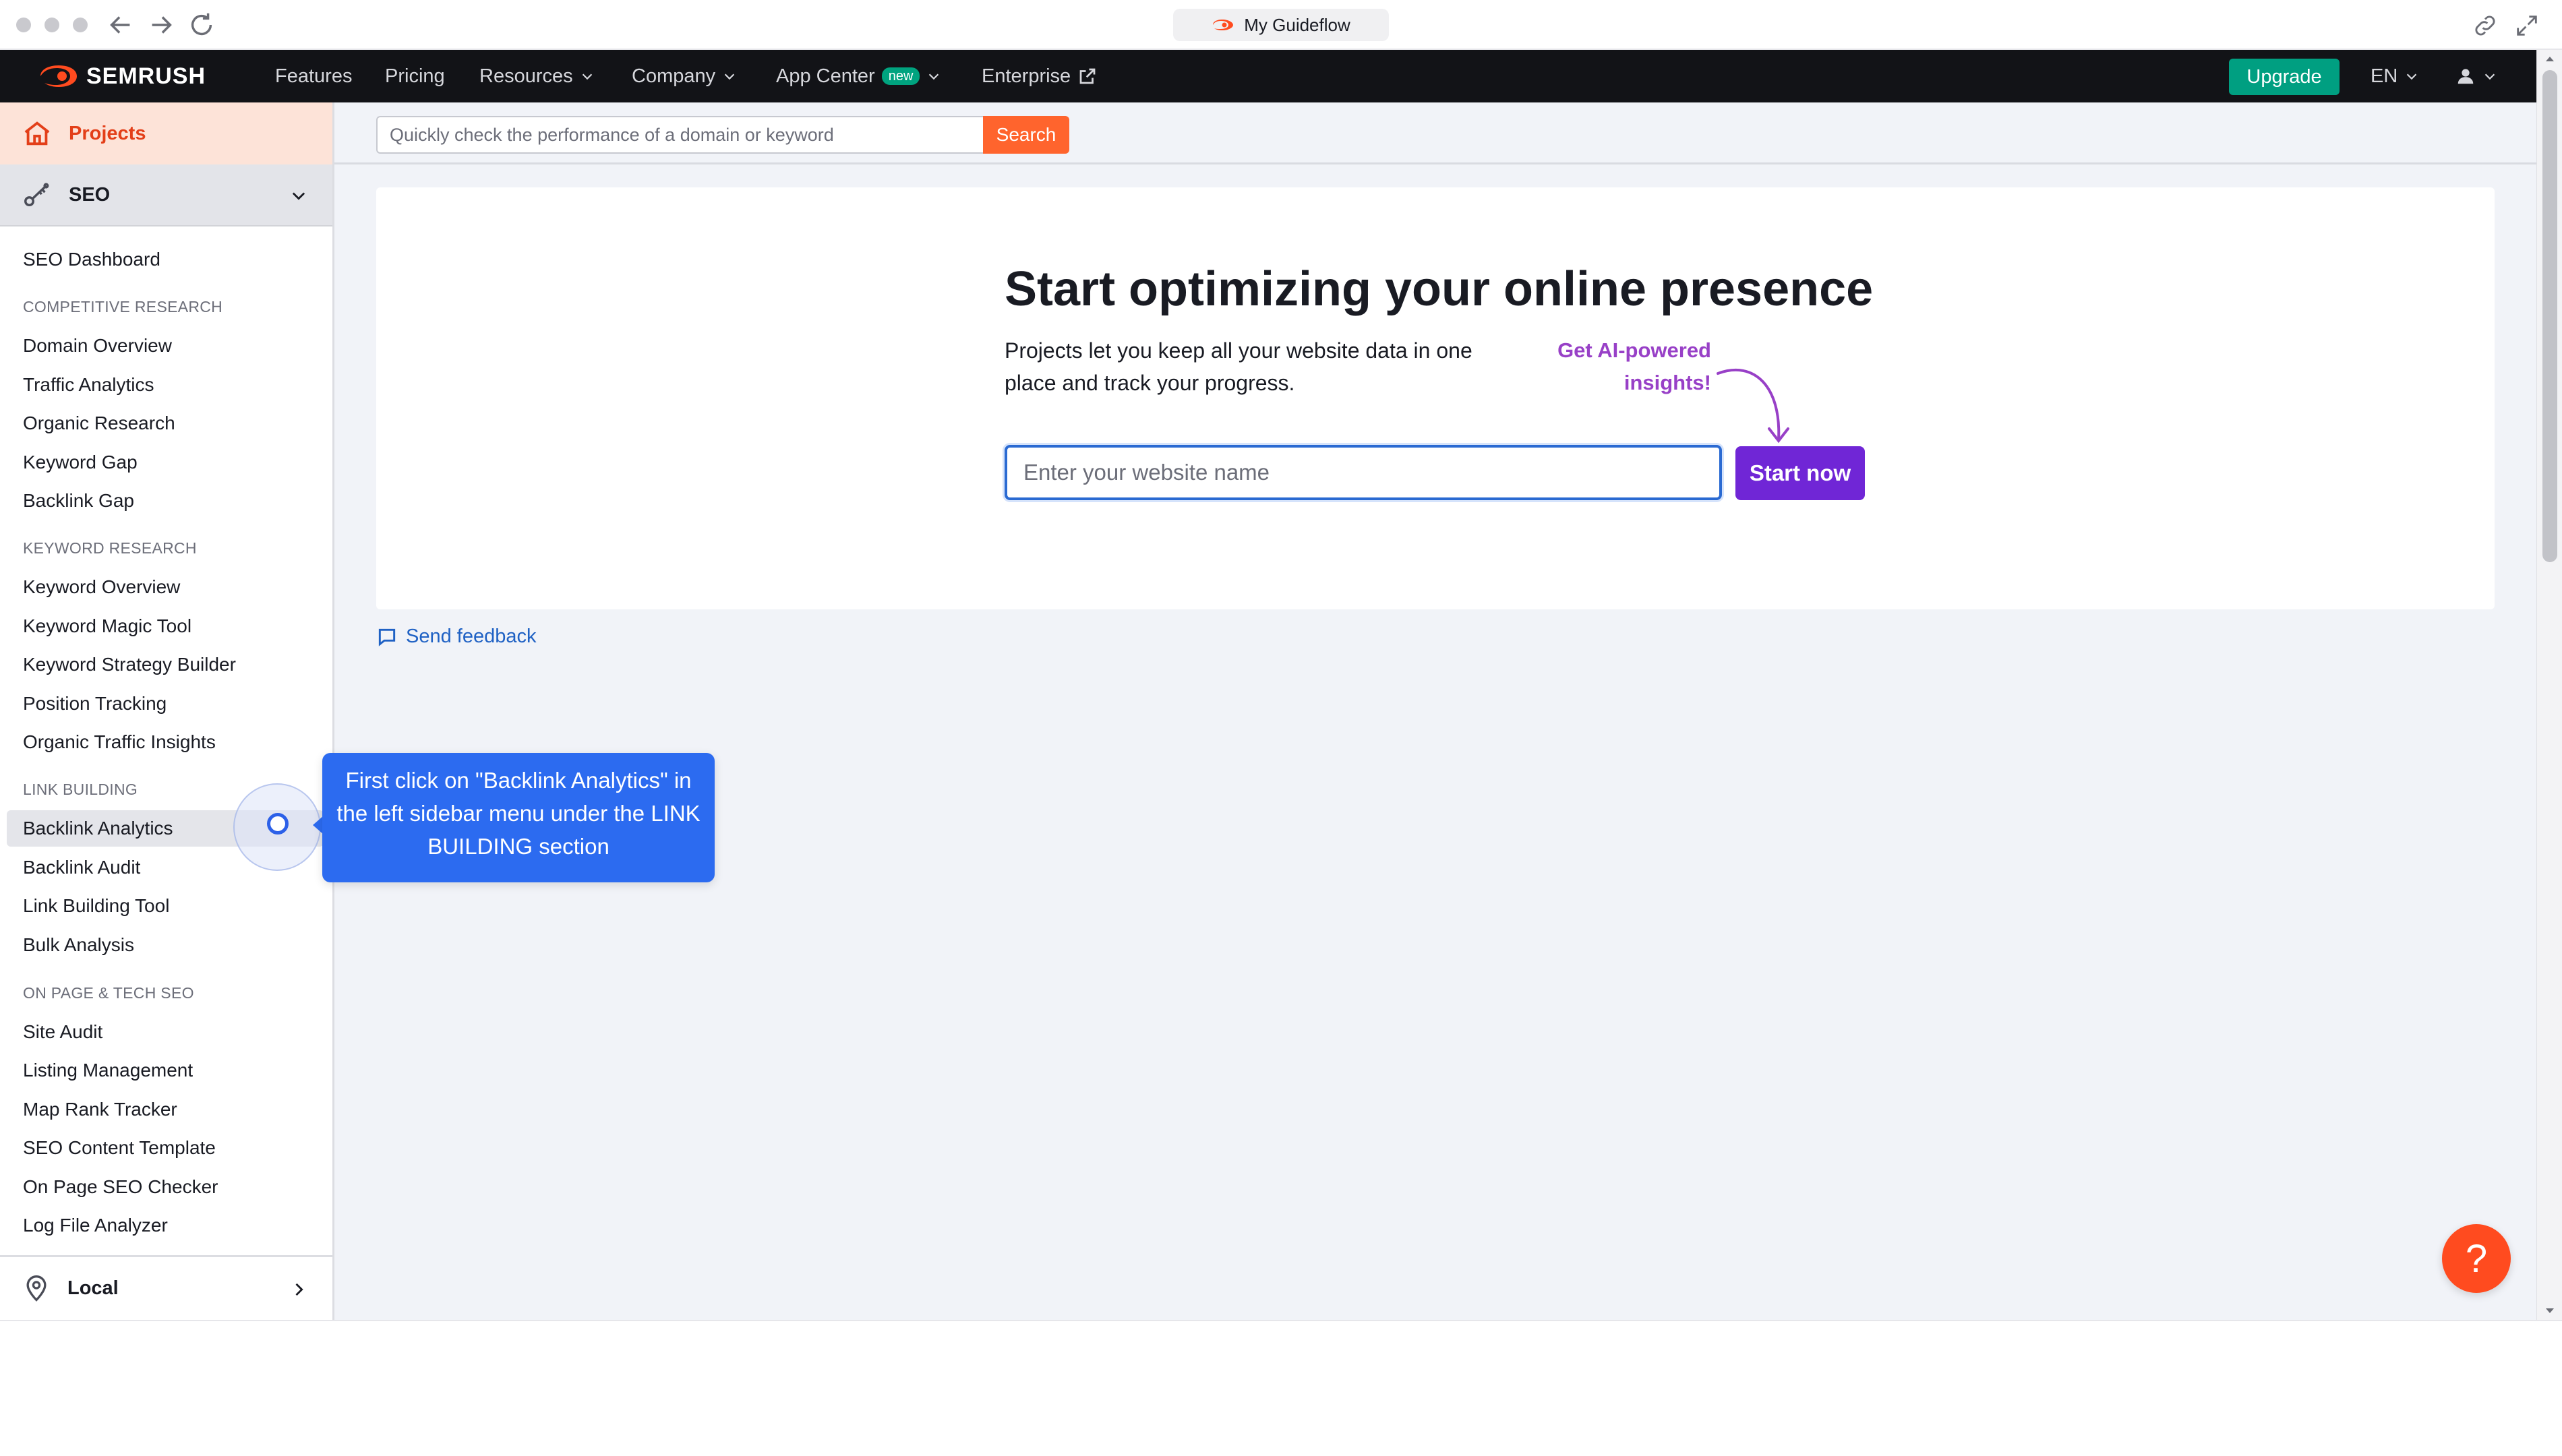  What do you see at coordinates (80, 25) in the screenshot?
I see `window-maximize-dot` at bounding box center [80, 25].